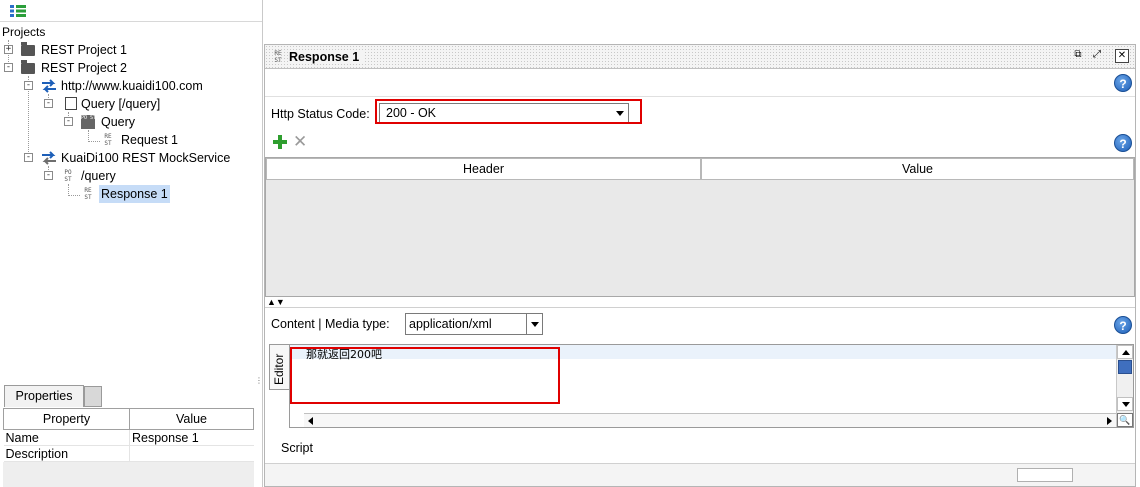  Describe the element at coordinates (131, 11) in the screenshot. I see `navigator-toolbar` at that location.